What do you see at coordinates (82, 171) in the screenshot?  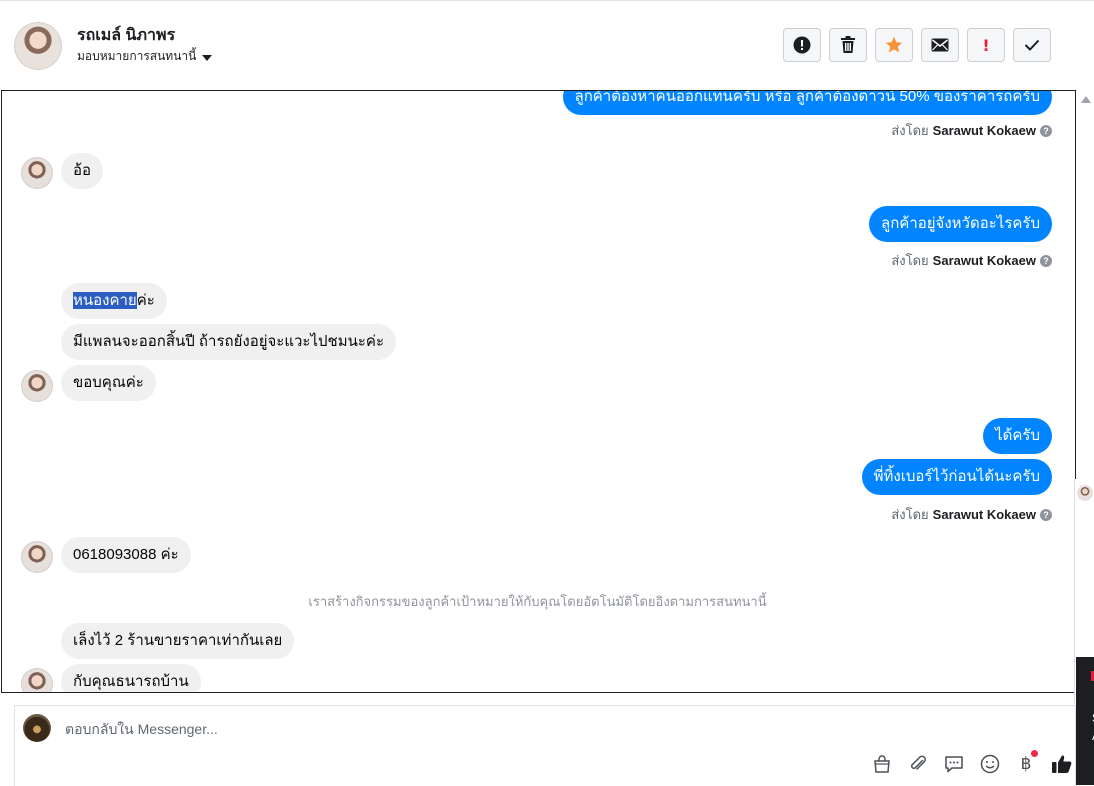 I see `incoming-message: อ้อ` at bounding box center [82, 171].